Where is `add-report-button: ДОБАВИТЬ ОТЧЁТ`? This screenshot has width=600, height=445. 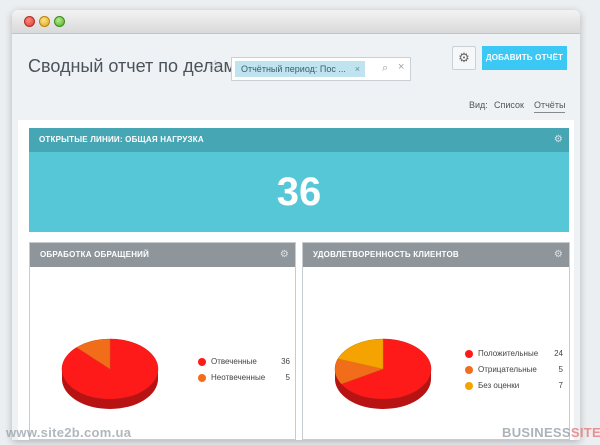
add-report-button: ДОБАВИТЬ ОТЧЁТ is located at coordinates (524, 58).